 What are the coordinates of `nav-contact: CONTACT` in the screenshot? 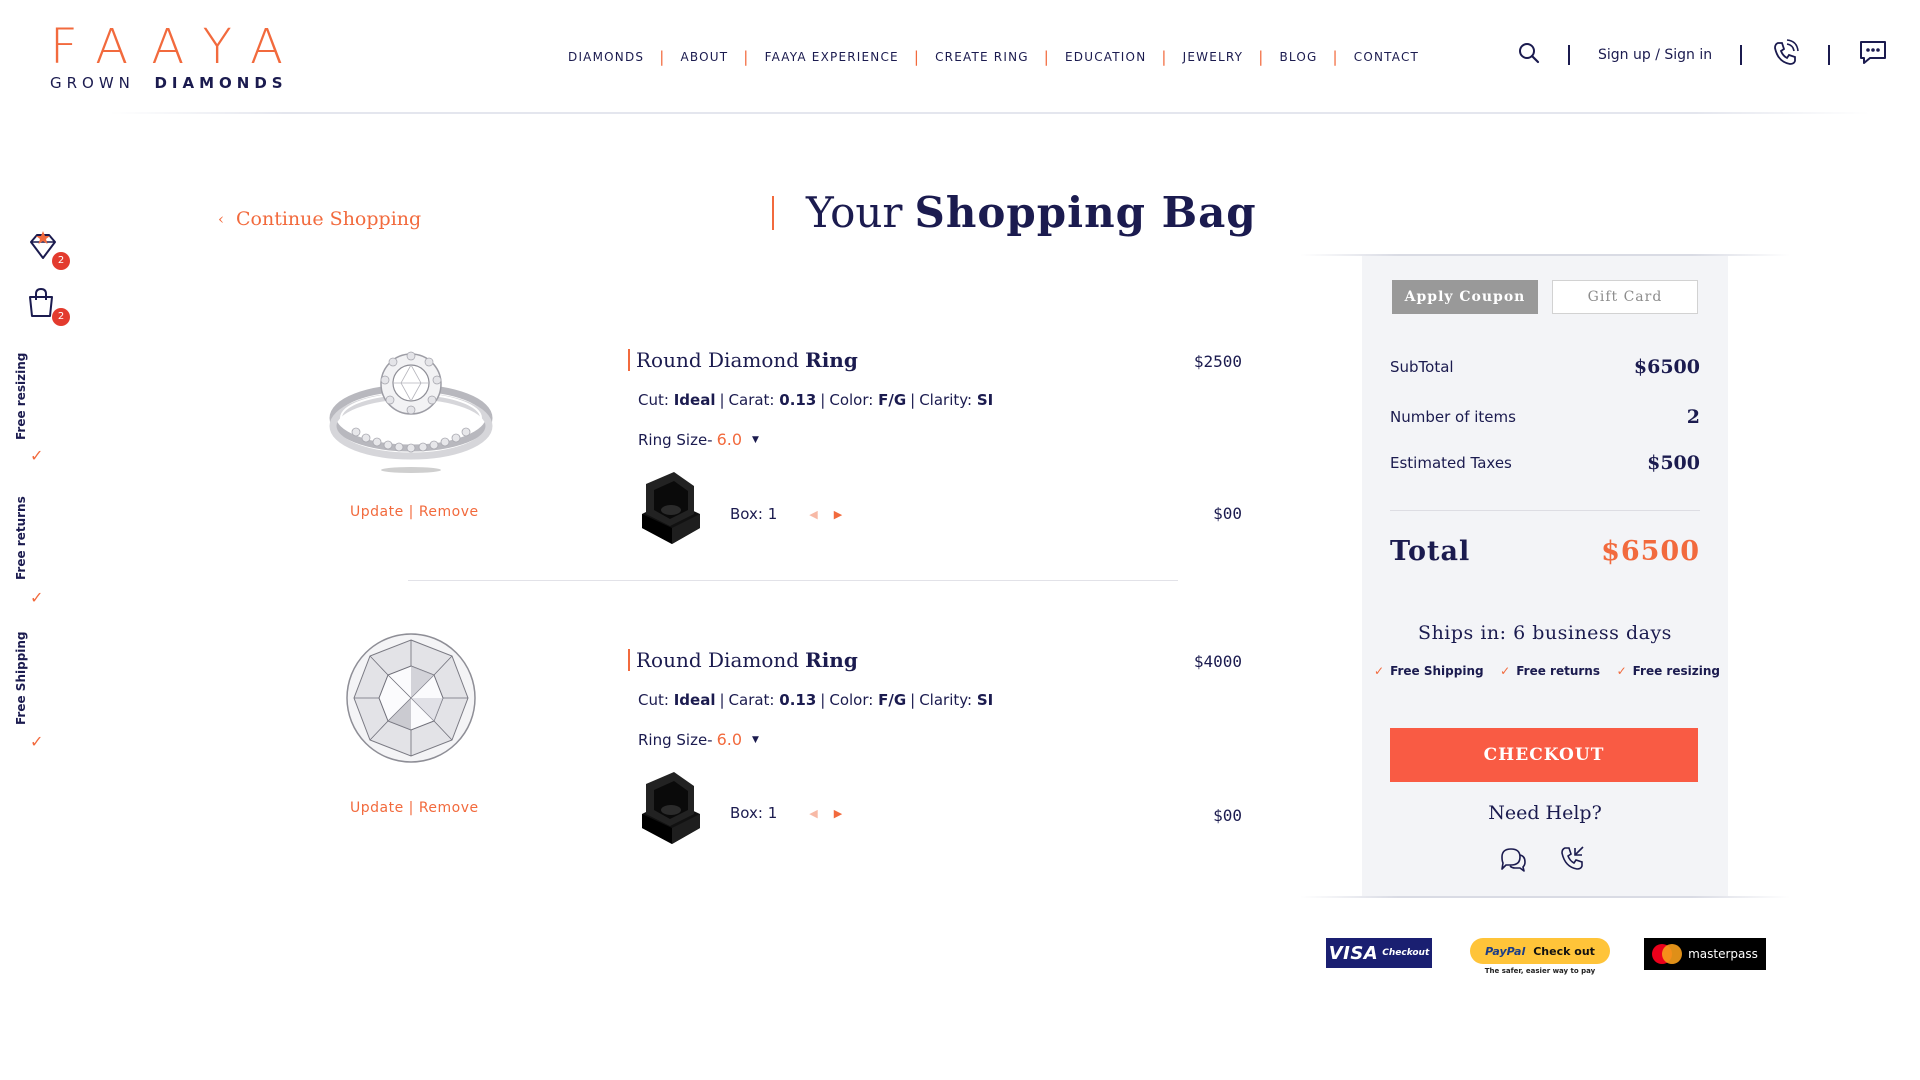 It's located at (1386, 57).